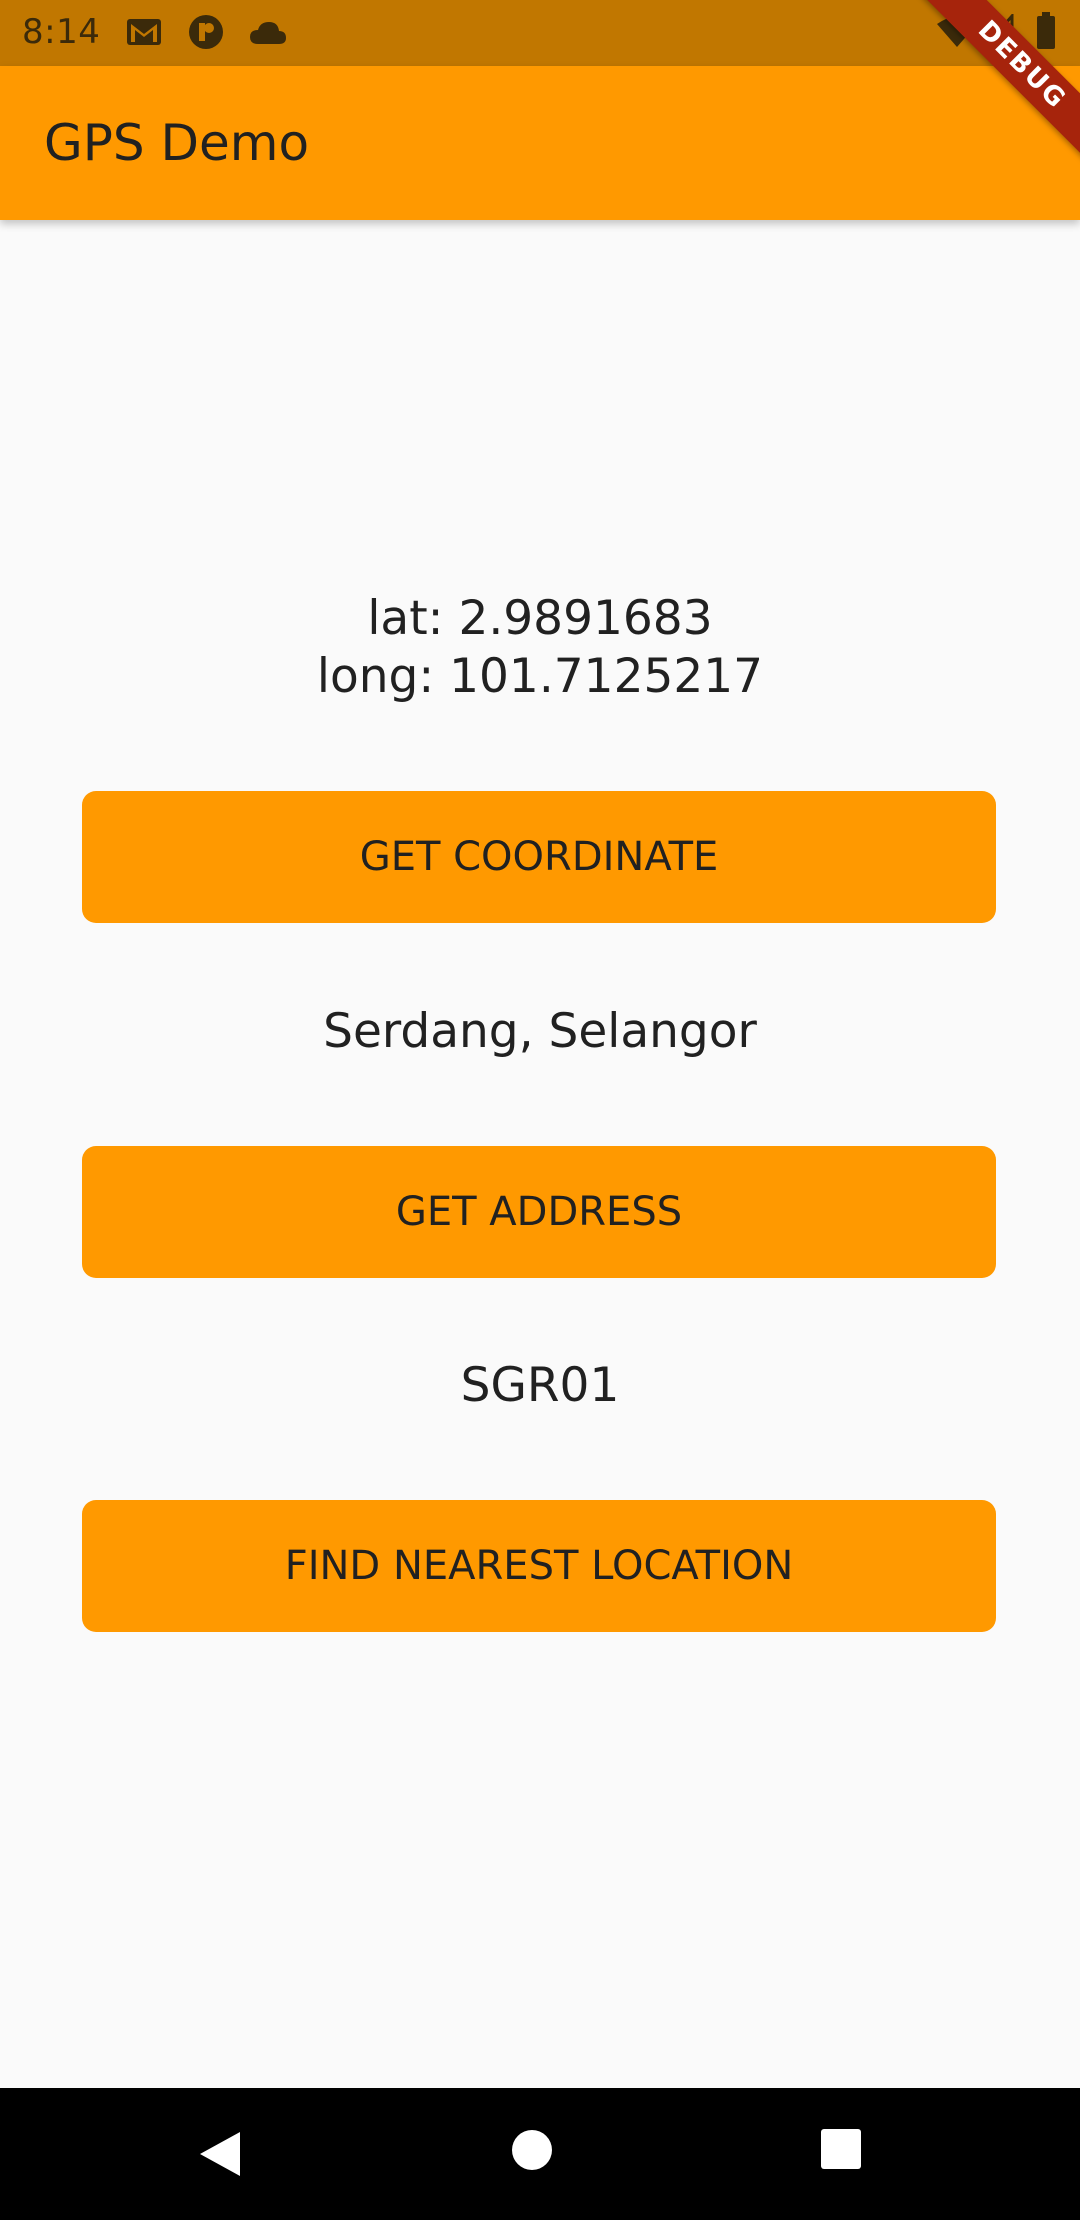  What do you see at coordinates (540, 648) in the screenshot?
I see `coordinates-display: lat: 2.9891683 long: 101.7125217` at bounding box center [540, 648].